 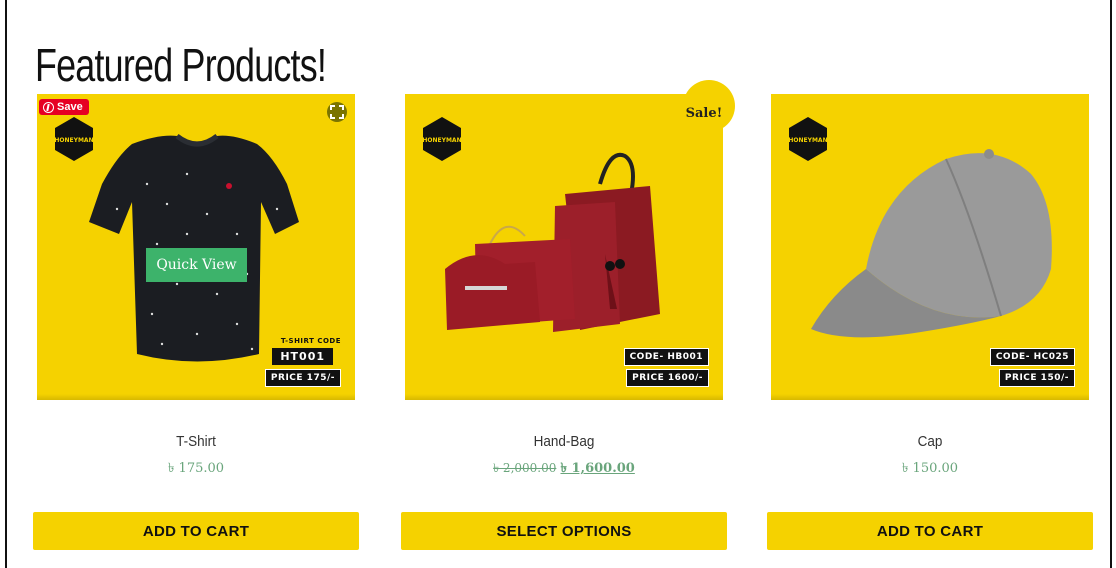 What do you see at coordinates (709, 106) in the screenshot?
I see `sale-badge: Sale!` at bounding box center [709, 106].